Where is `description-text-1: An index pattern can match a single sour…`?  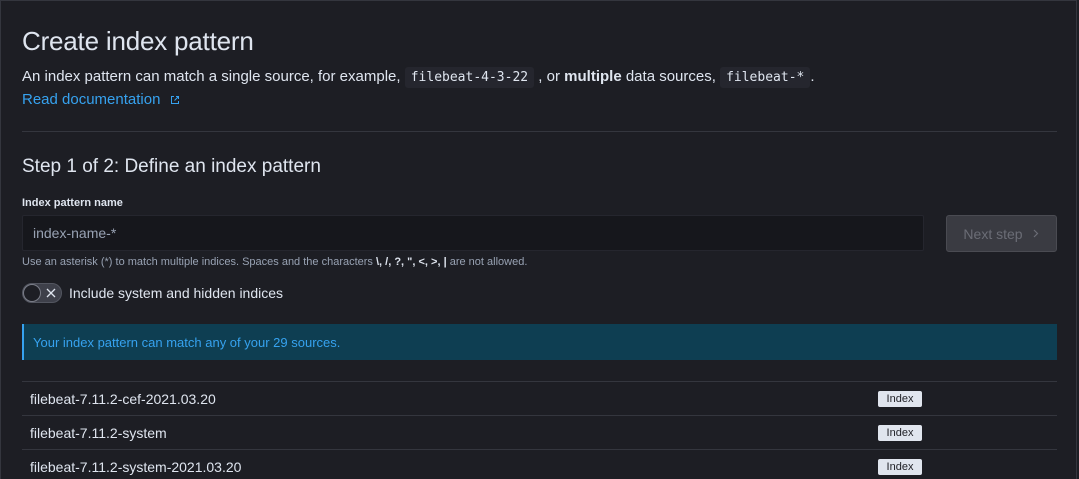 description-text-1: An index pattern can match a single sour… is located at coordinates (211, 76).